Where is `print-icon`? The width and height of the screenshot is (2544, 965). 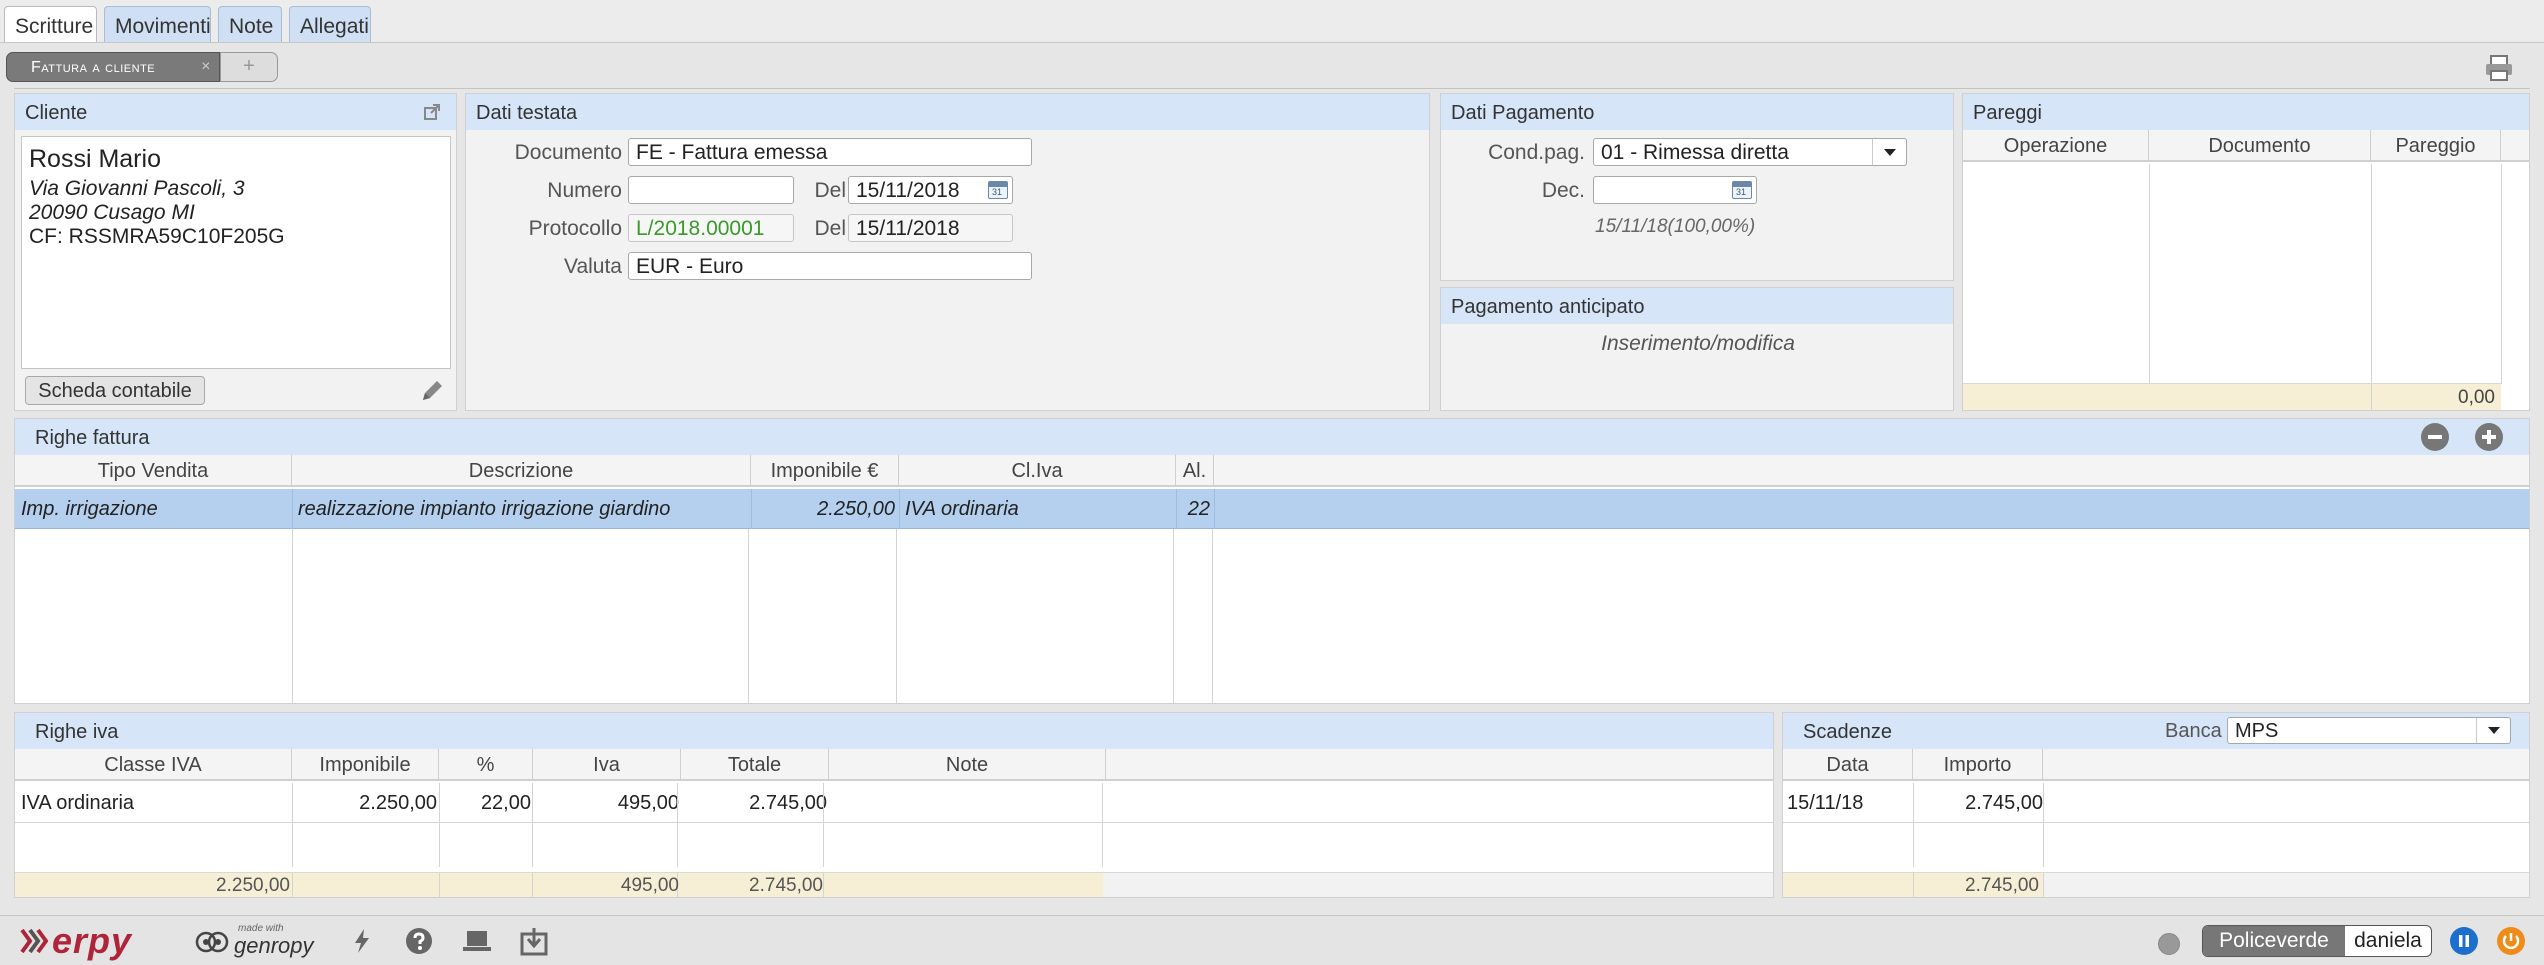
print-icon is located at coordinates (2499, 68).